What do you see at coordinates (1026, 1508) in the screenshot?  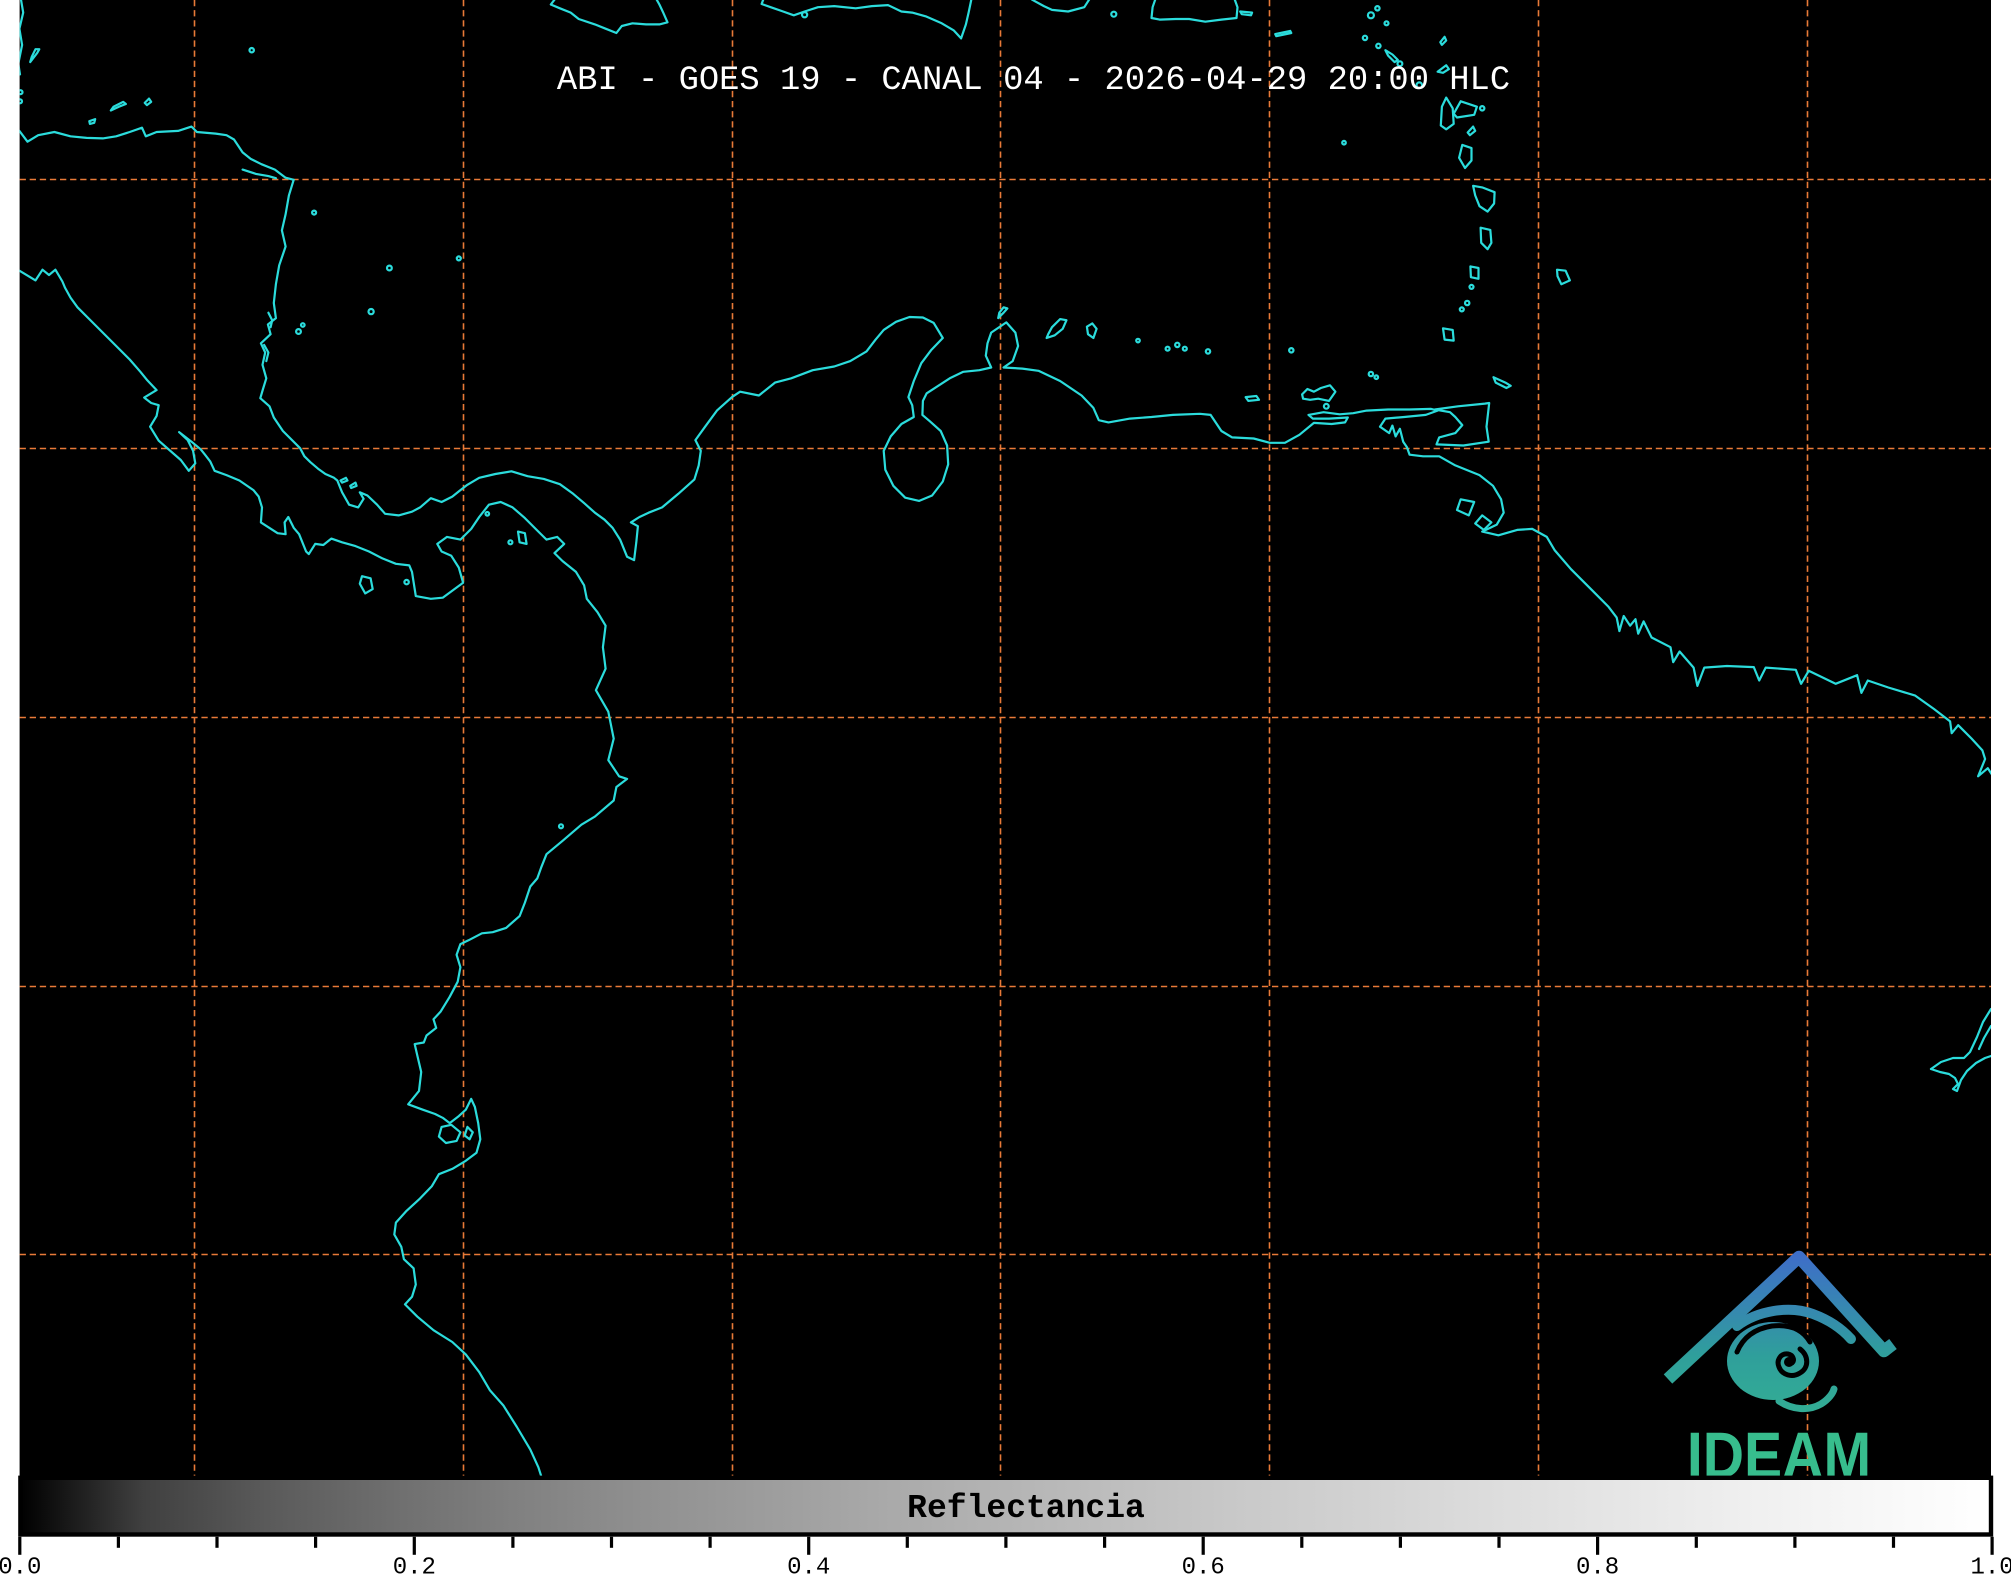 I see `svg-text: Reflectancia` at bounding box center [1026, 1508].